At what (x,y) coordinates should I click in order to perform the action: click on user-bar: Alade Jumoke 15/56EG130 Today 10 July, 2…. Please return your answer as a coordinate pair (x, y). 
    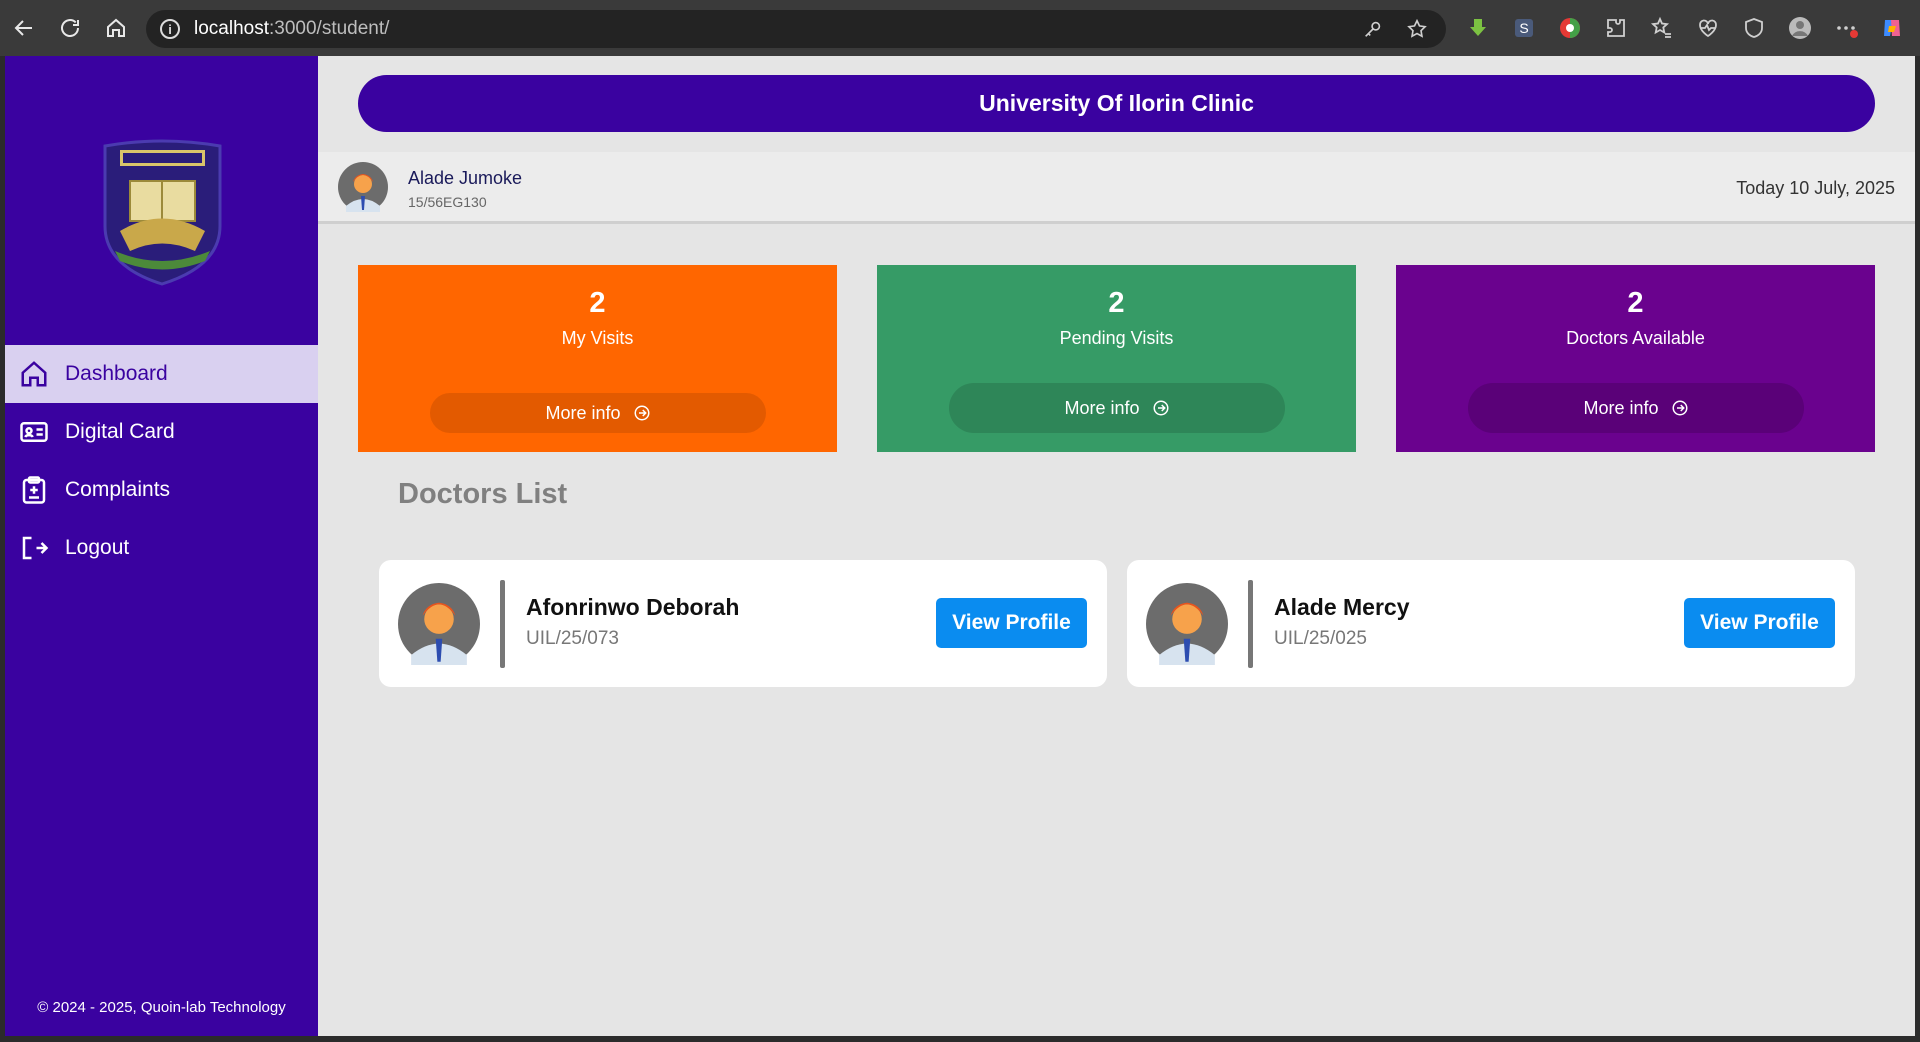
    Looking at the image, I should click on (1116, 188).